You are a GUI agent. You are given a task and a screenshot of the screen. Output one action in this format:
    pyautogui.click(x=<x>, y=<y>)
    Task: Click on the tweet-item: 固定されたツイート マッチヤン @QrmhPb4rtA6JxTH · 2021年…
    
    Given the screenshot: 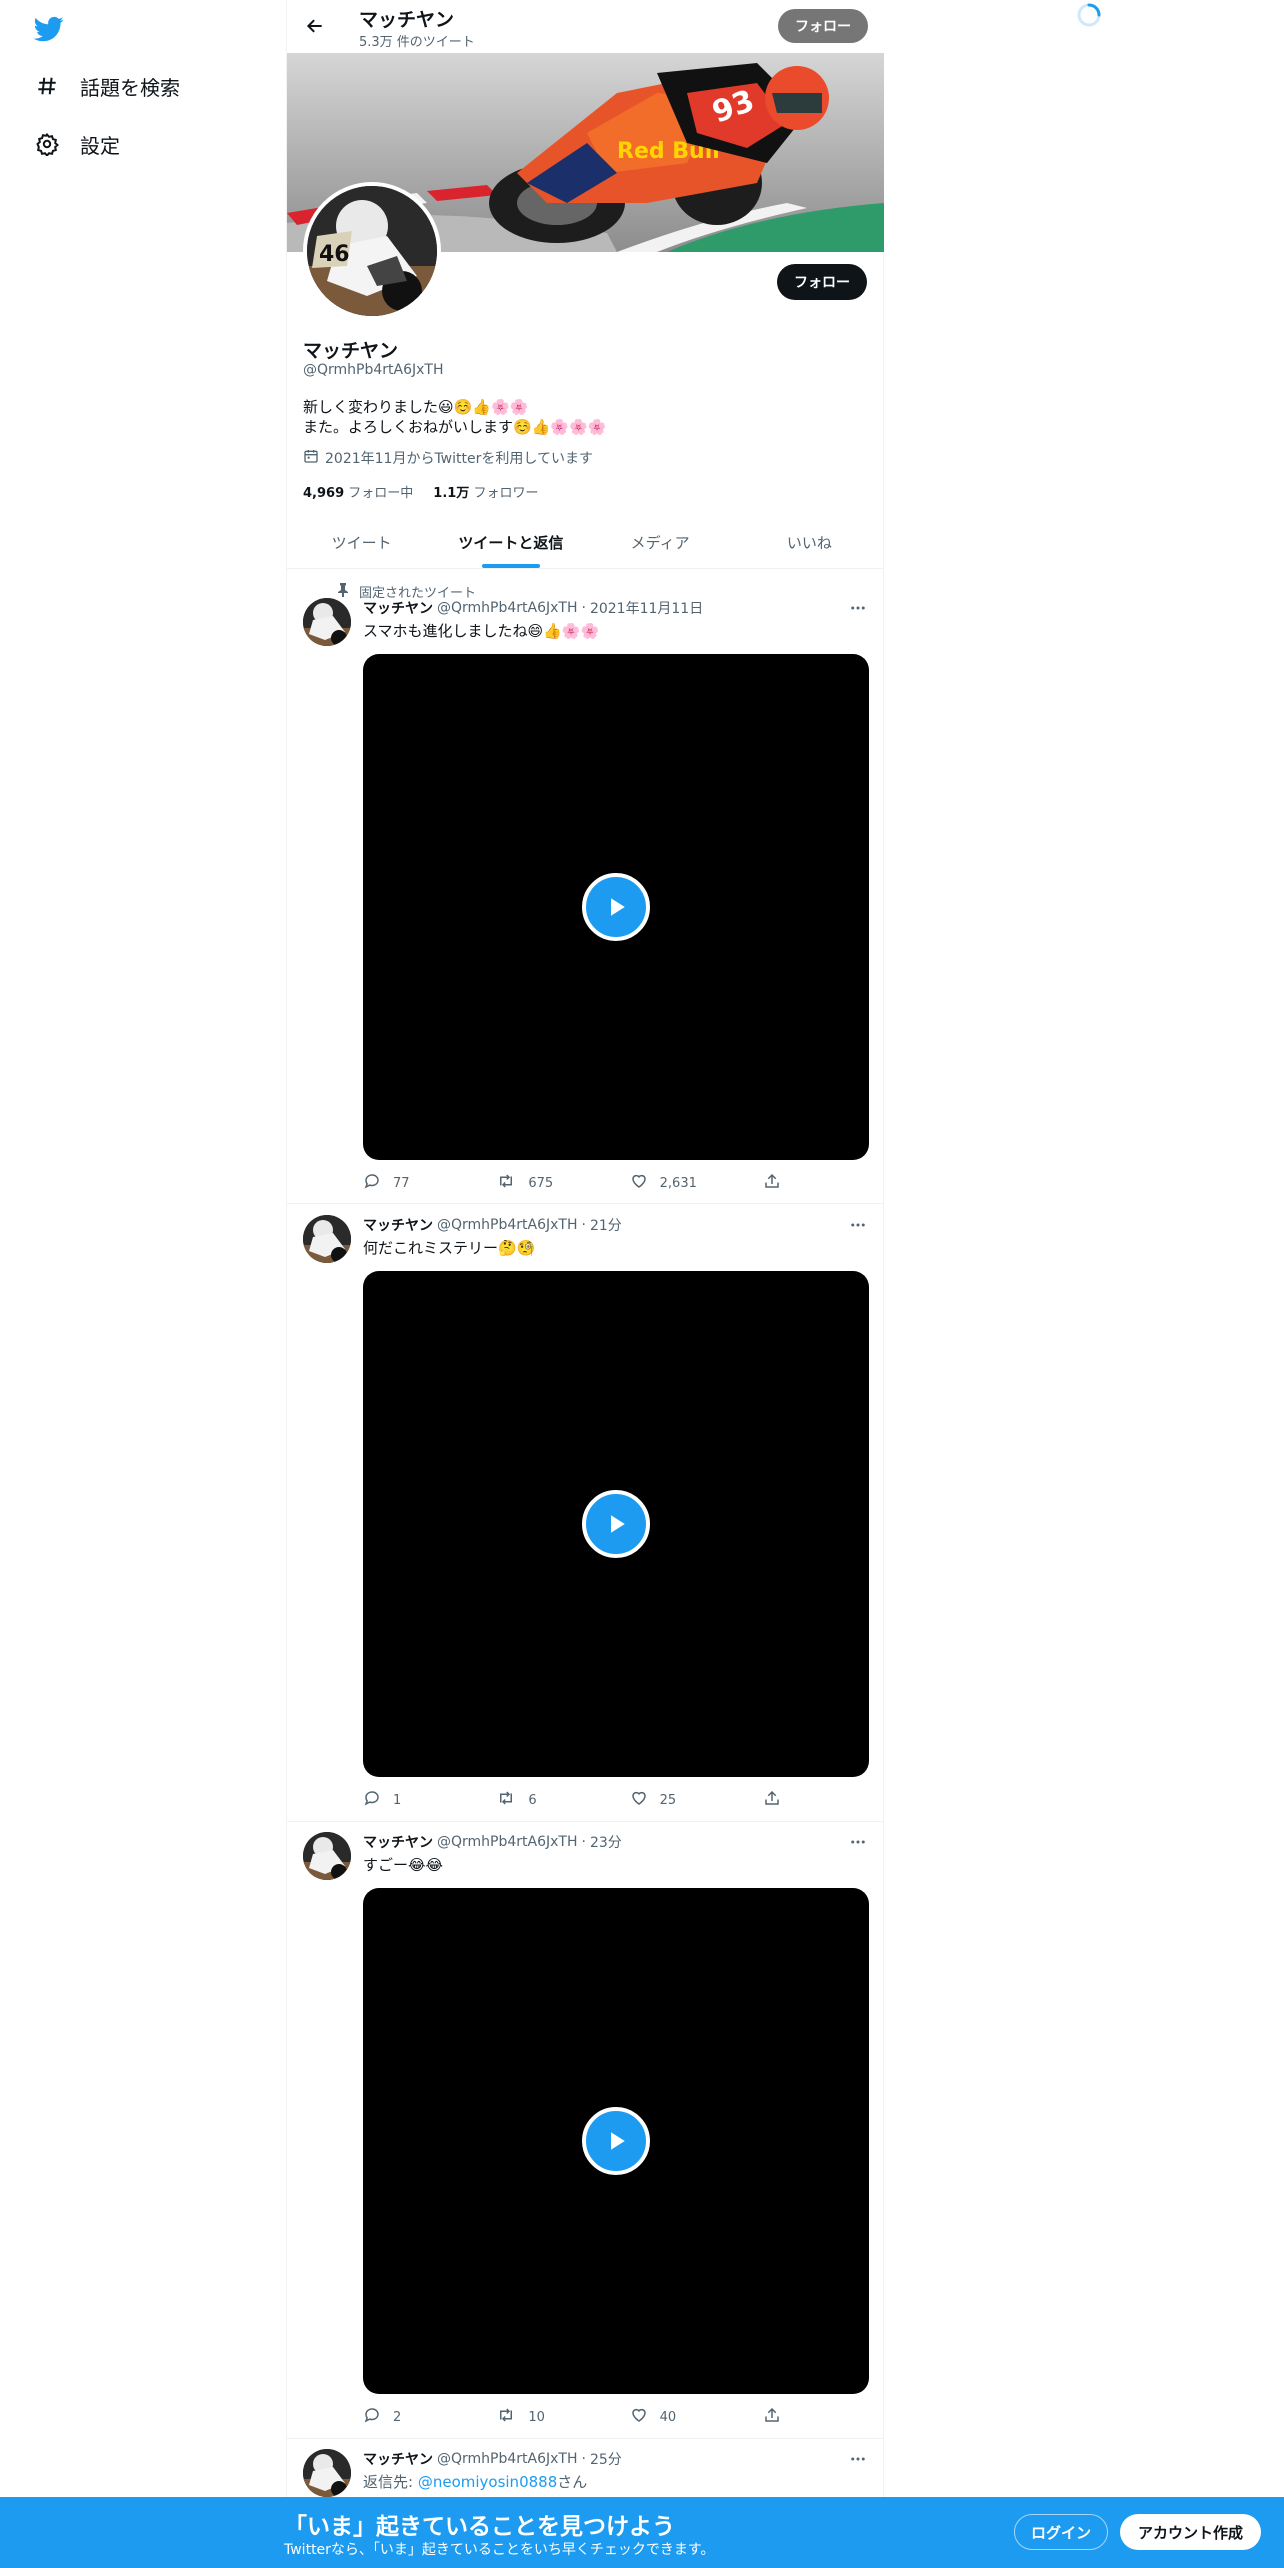 What is the action you would take?
    pyautogui.click(x=585, y=887)
    